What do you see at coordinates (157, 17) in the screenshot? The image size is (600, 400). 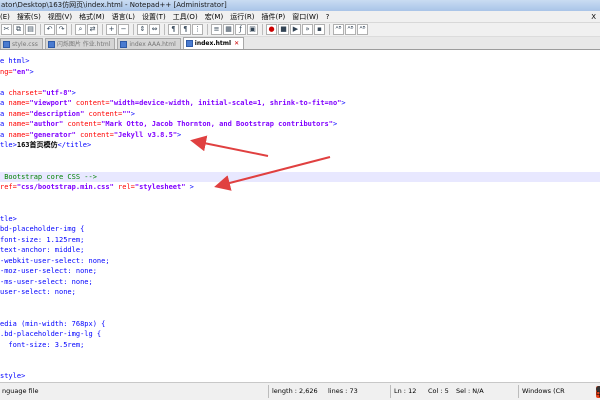 I see `menu-settings: 设置(T)` at bounding box center [157, 17].